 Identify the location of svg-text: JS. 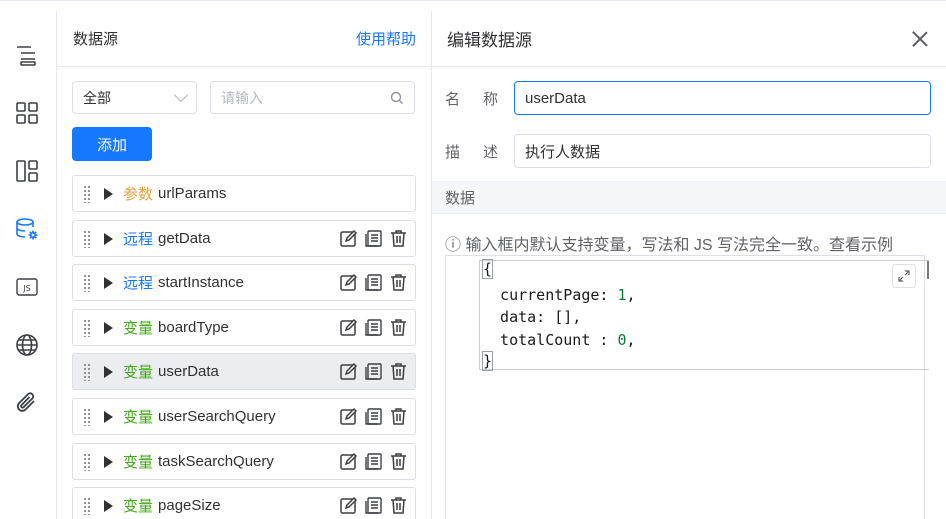
(26, 288).